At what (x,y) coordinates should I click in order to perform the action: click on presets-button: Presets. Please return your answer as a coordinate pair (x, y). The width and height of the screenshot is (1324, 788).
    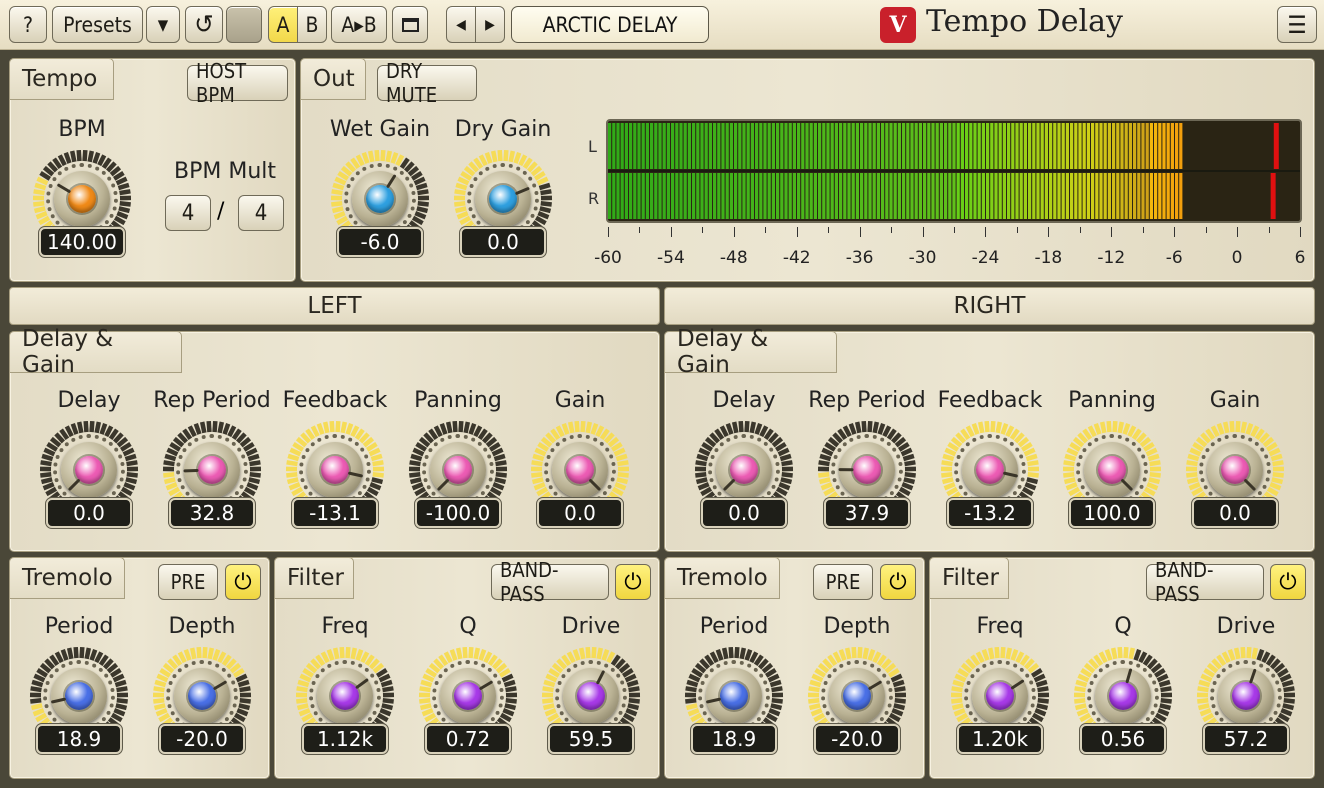
    Looking at the image, I should click on (97, 24).